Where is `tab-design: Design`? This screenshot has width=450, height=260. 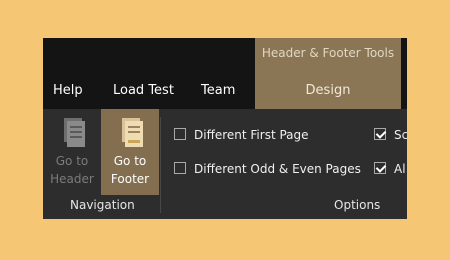 tab-design: Design is located at coordinates (328, 90).